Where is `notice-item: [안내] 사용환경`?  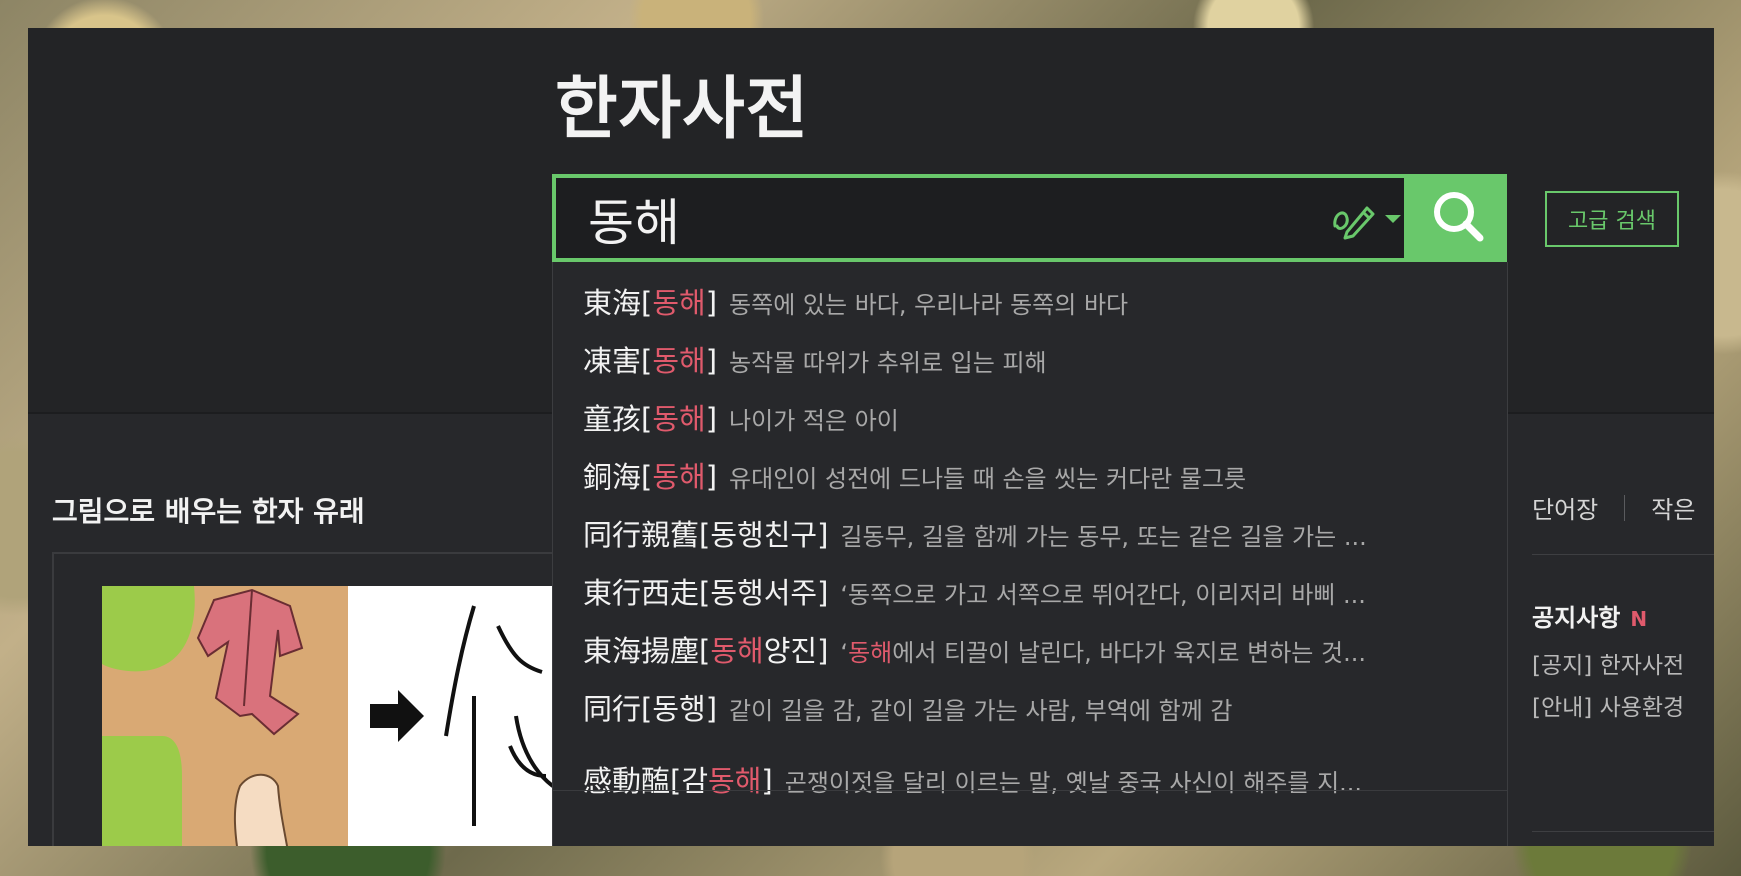 notice-item: [안내] 사용환경 is located at coordinates (1608, 705).